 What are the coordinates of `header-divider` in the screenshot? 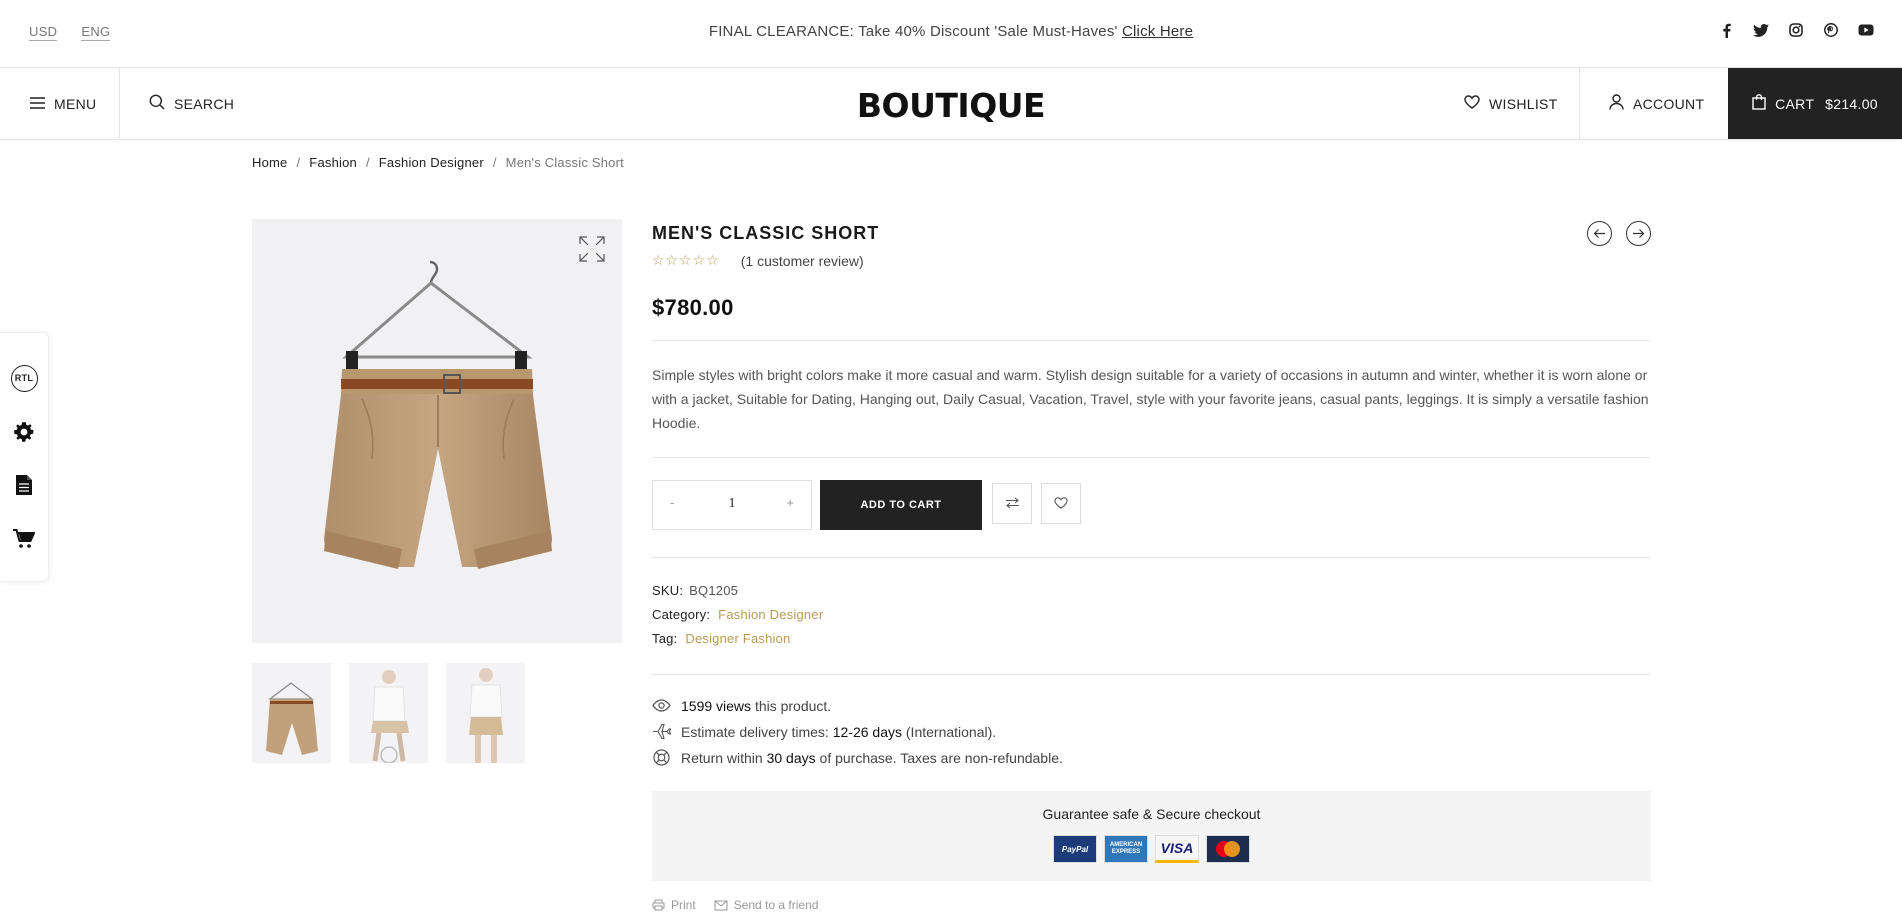 It's located at (1579, 103).